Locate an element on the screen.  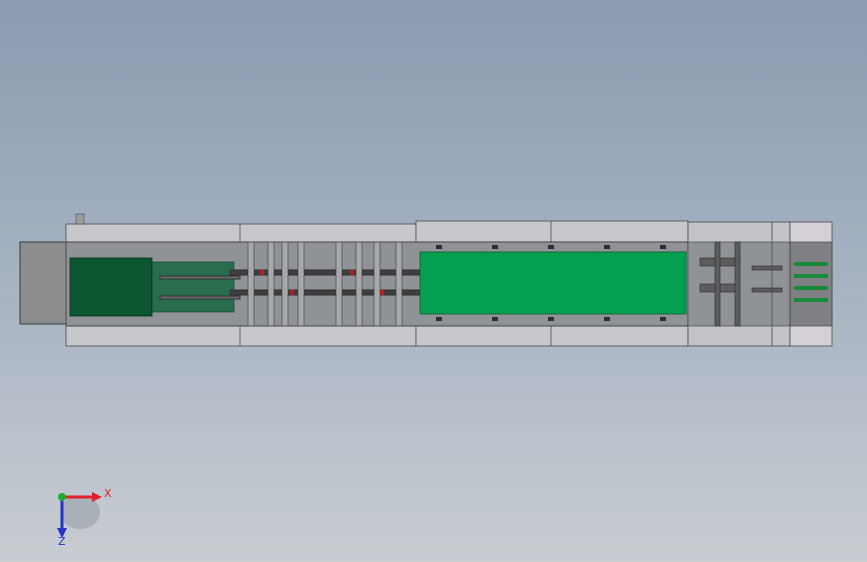
conveyor-belt-dark-ext is located at coordinates (193, 287).